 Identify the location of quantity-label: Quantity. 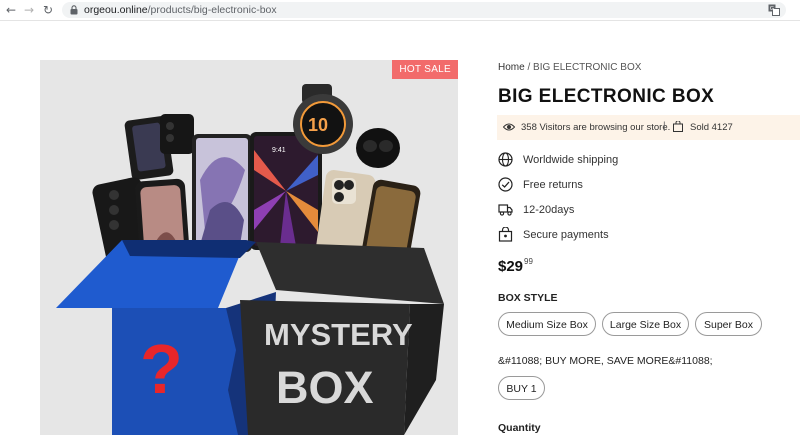
(519, 428).